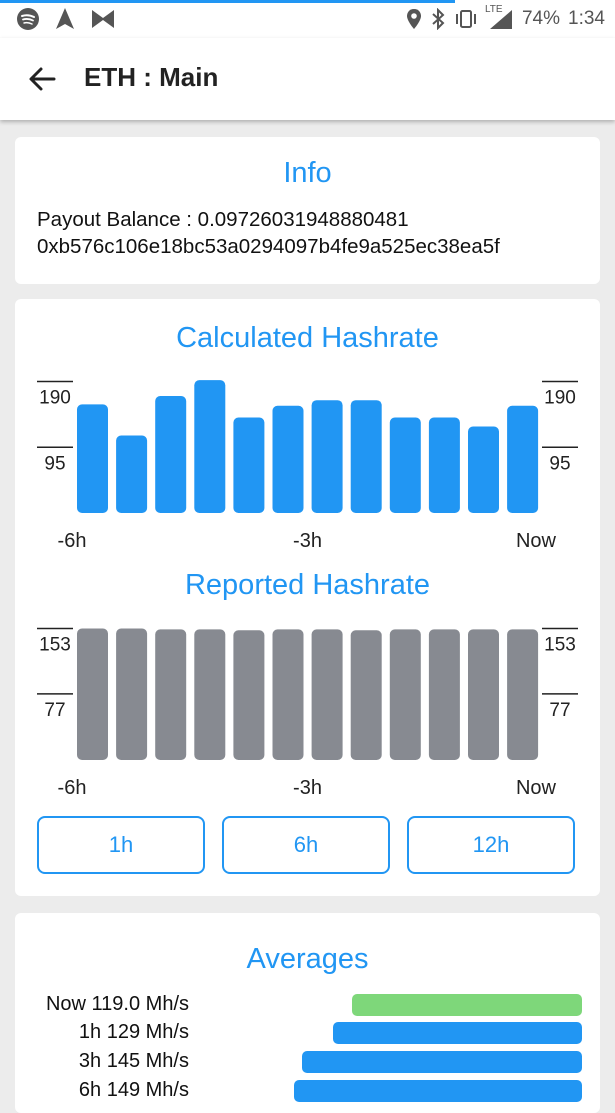 The width and height of the screenshot is (615, 1113). I want to click on payout-balance: Payout Balance : 0.09726031948880481, so click(223, 219).